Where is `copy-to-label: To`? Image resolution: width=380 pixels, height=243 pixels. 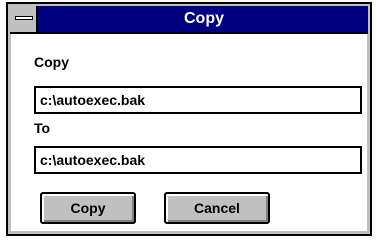
copy-to-label: To is located at coordinates (42, 128).